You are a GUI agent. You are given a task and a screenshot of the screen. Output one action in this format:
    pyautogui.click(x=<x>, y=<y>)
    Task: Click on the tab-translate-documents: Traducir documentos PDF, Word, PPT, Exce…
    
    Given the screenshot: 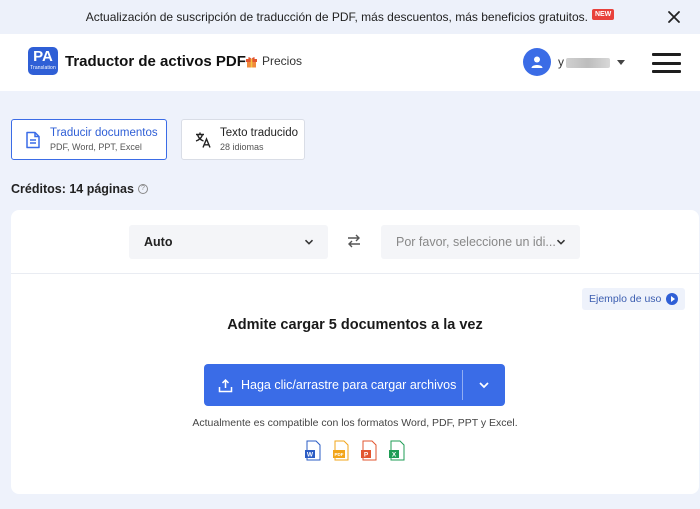 What is the action you would take?
    pyautogui.click(x=89, y=139)
    